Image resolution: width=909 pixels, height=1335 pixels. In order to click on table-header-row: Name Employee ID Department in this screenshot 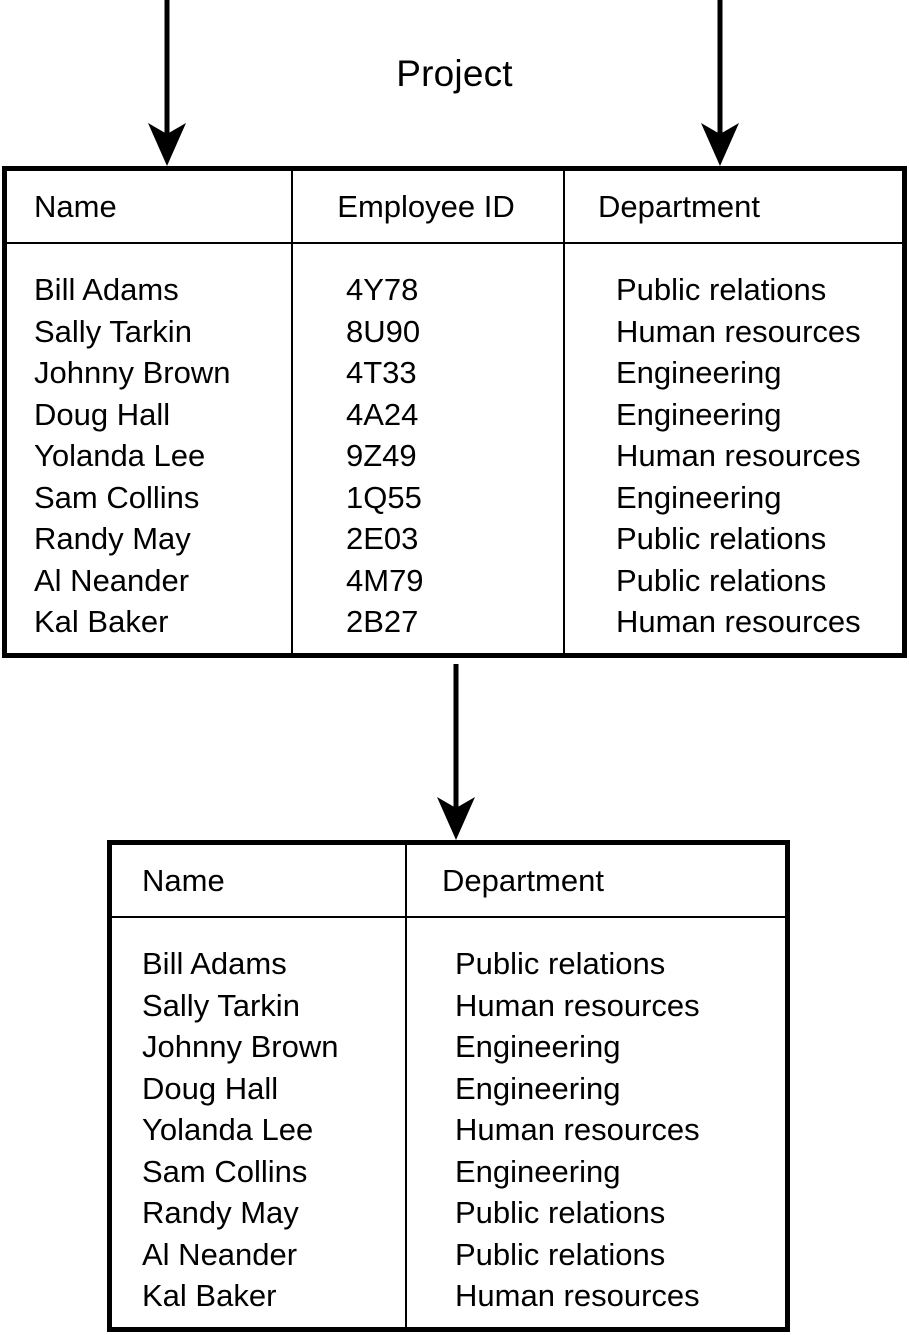, I will do `click(454, 207)`.